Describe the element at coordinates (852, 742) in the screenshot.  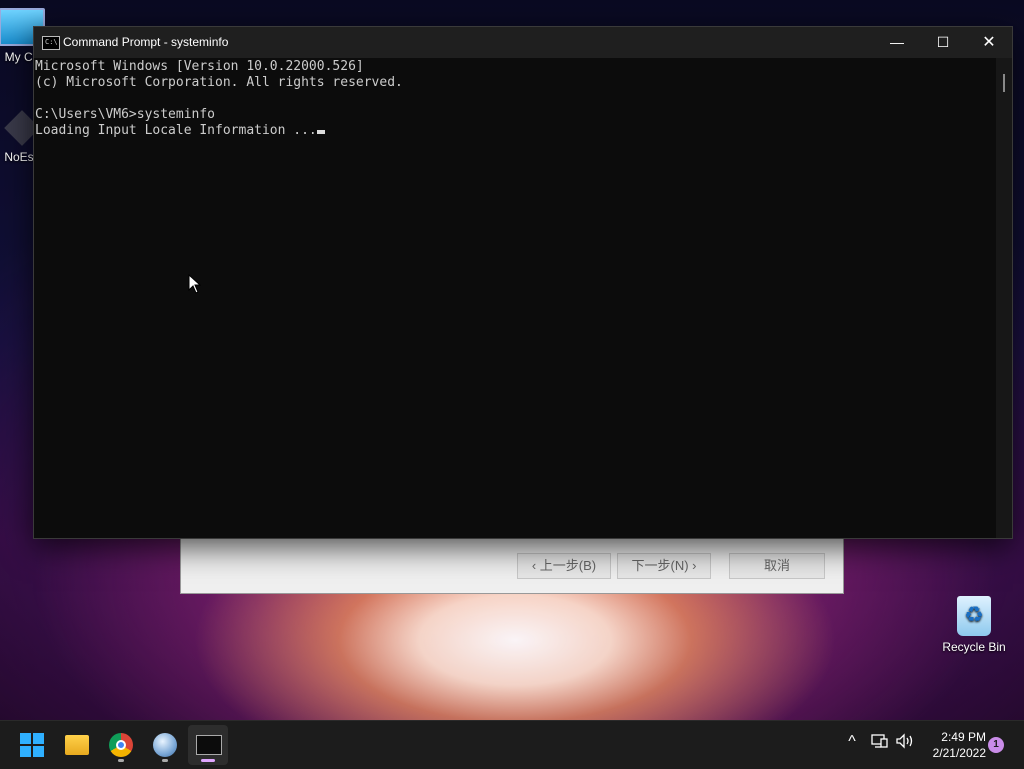
I see `show-hidden-icons-chevron-icon: ^` at that location.